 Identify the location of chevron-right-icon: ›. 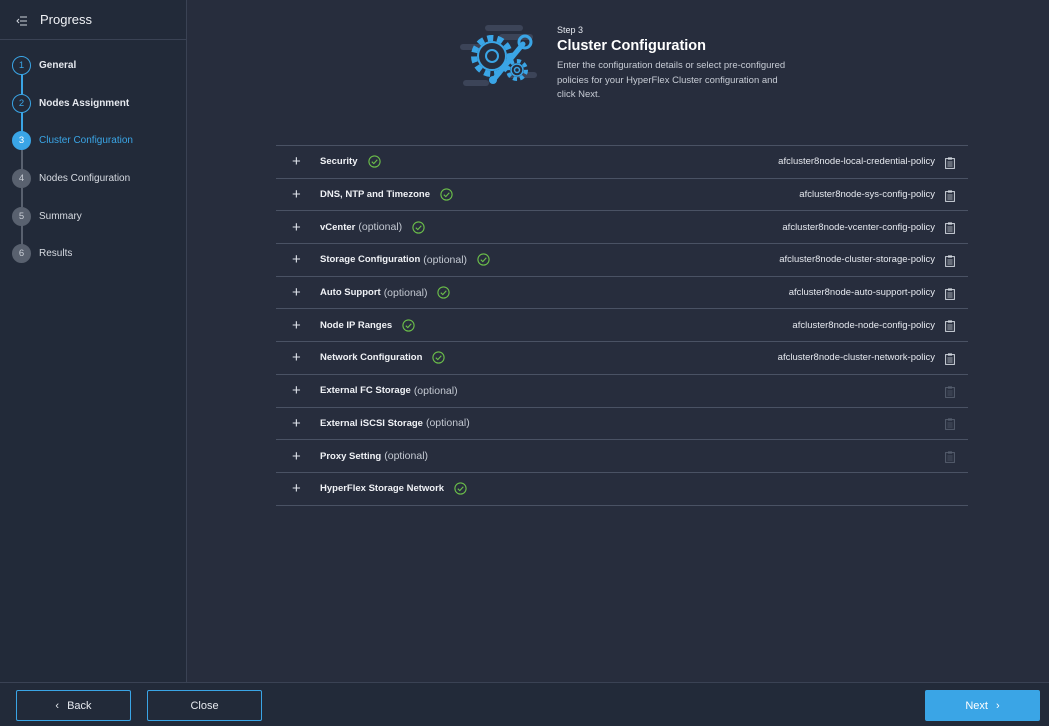
(997, 705).